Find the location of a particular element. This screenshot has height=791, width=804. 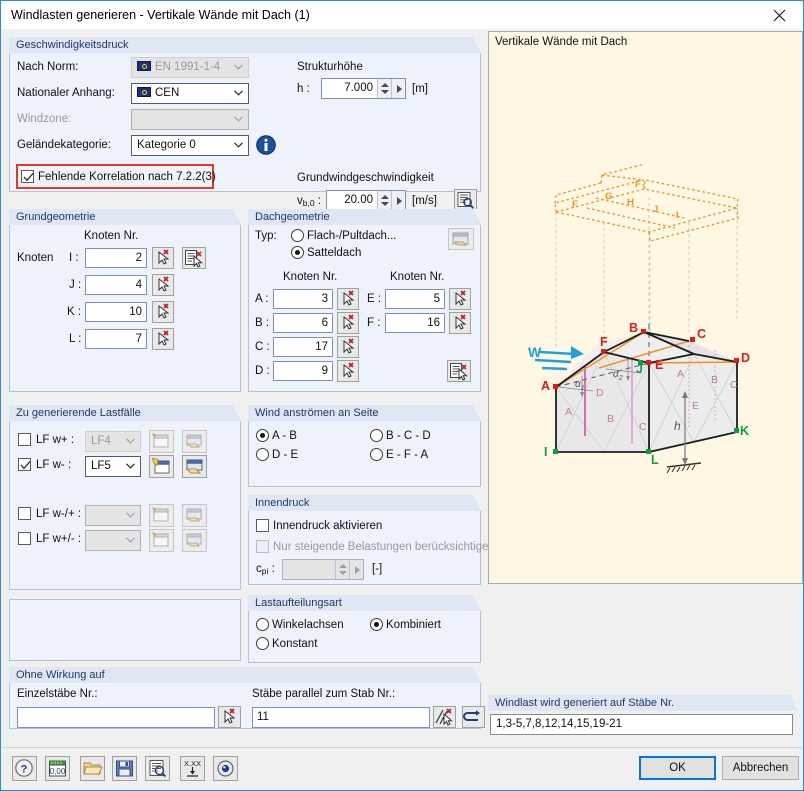

combo-lf-wminus-value: LF5 is located at coordinates (101, 466).